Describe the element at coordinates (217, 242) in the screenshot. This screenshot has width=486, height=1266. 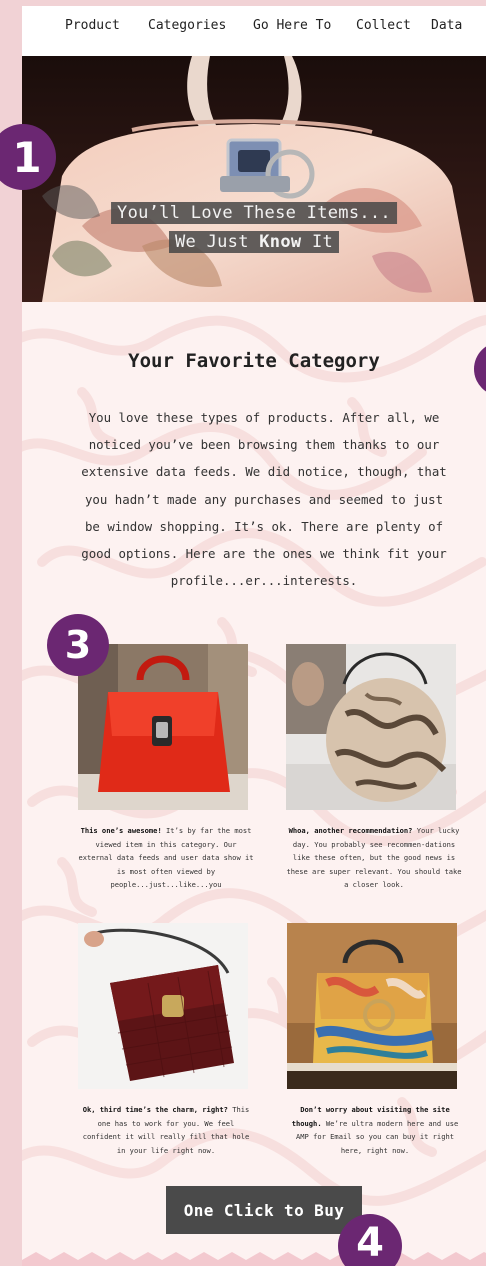
I see `hero-line2-prefix: We Just` at that location.